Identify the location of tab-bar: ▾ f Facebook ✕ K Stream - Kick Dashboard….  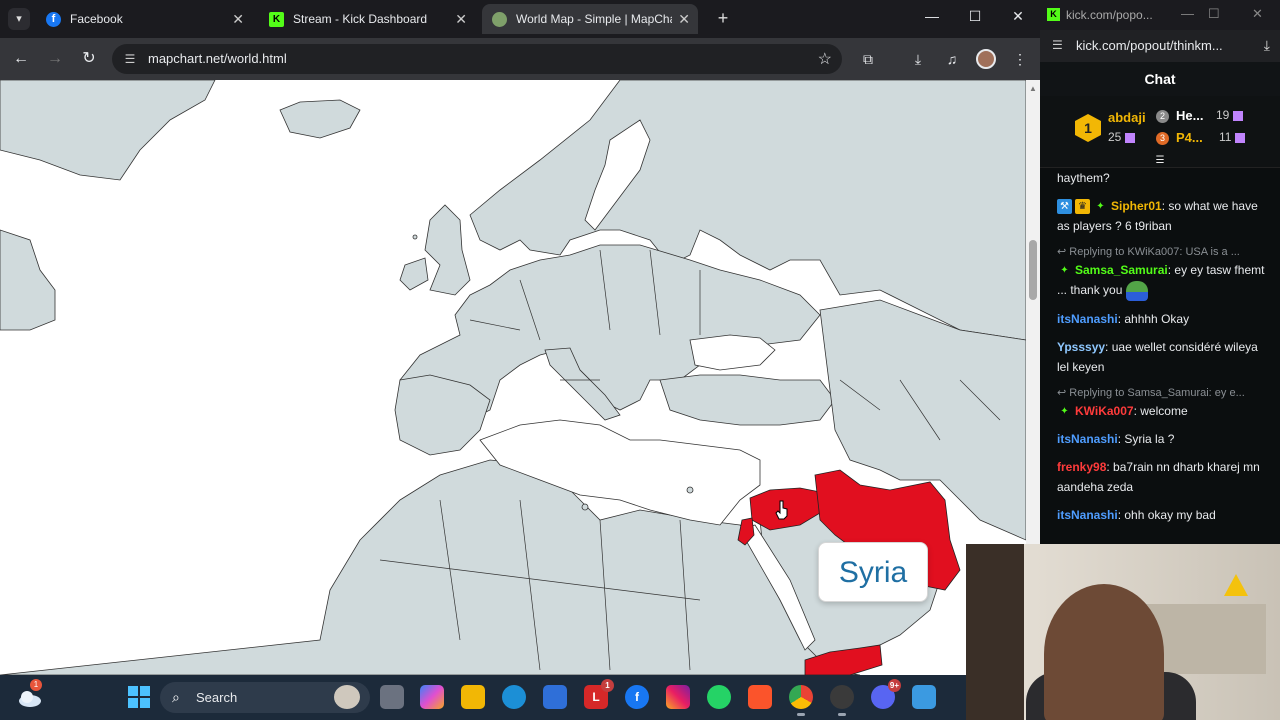
(520, 19).